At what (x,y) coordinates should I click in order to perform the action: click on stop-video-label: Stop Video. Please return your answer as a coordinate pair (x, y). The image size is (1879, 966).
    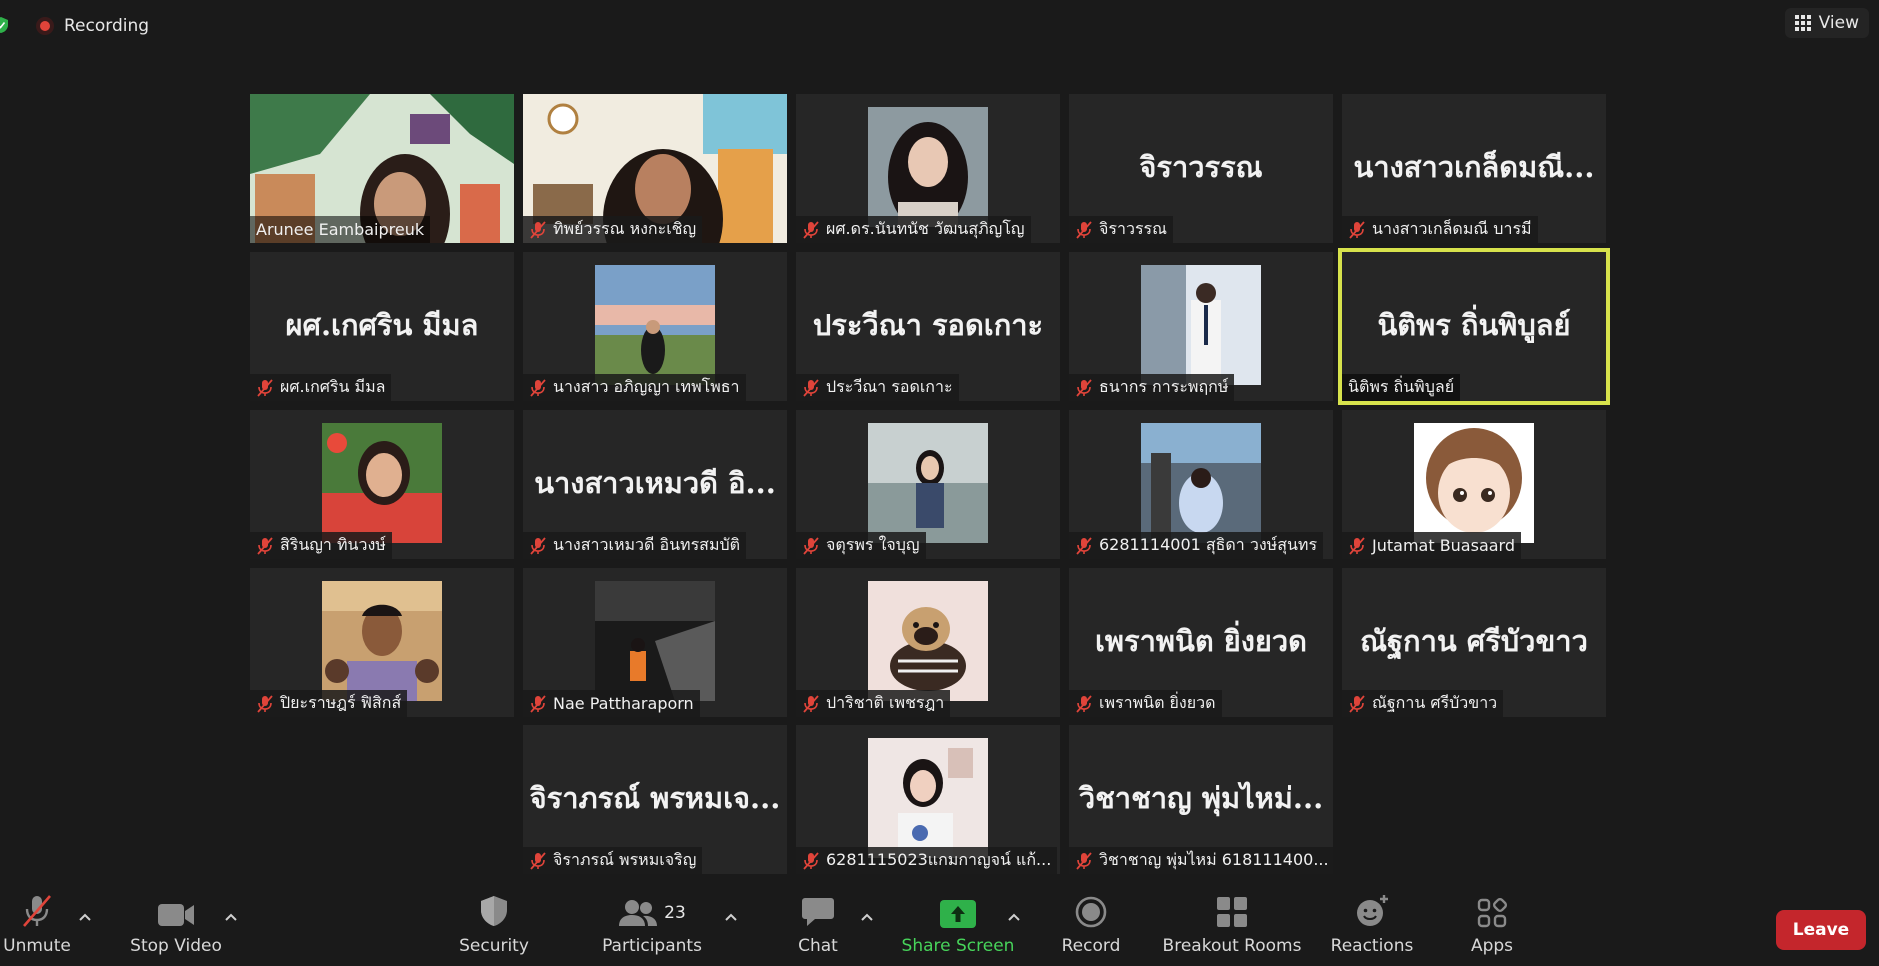
    Looking at the image, I should click on (176, 946).